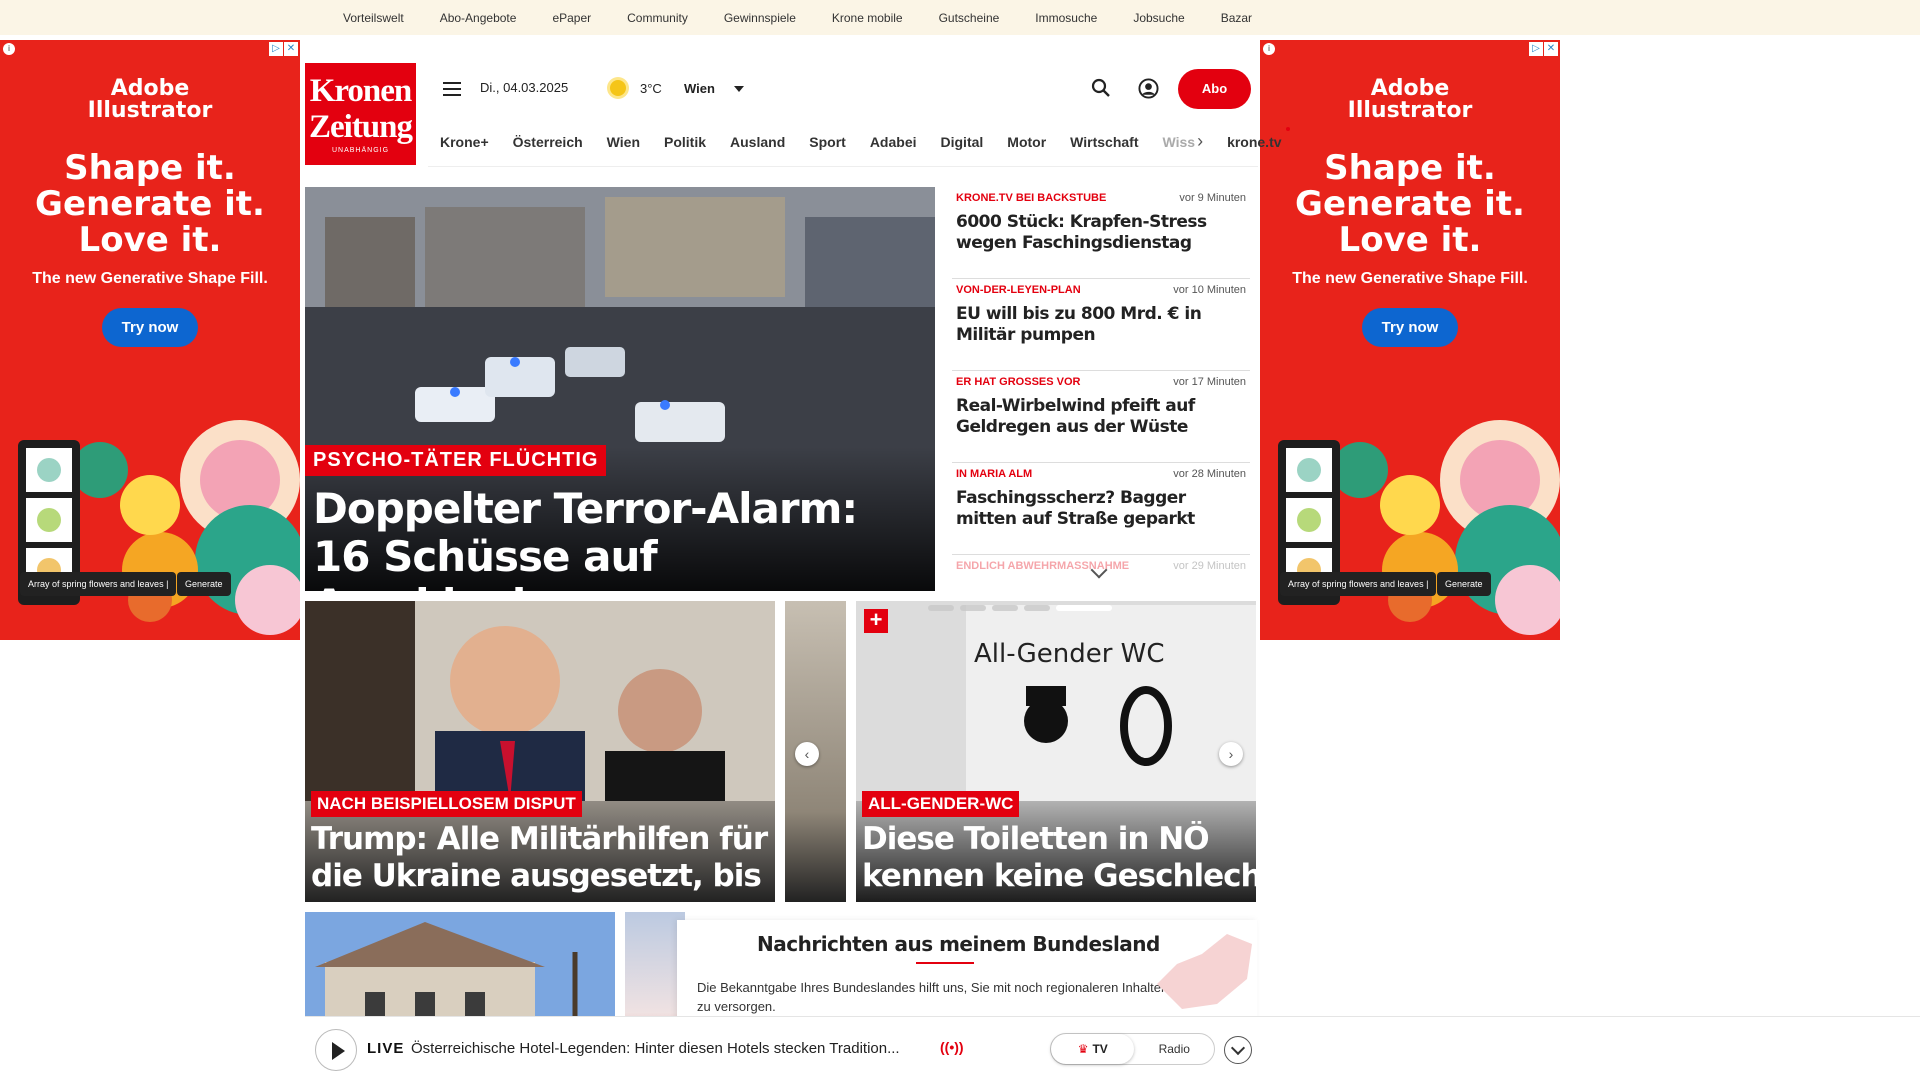 This screenshot has width=1920, height=1080. I want to click on topbar-link-bazar: Bazar, so click(1236, 18).